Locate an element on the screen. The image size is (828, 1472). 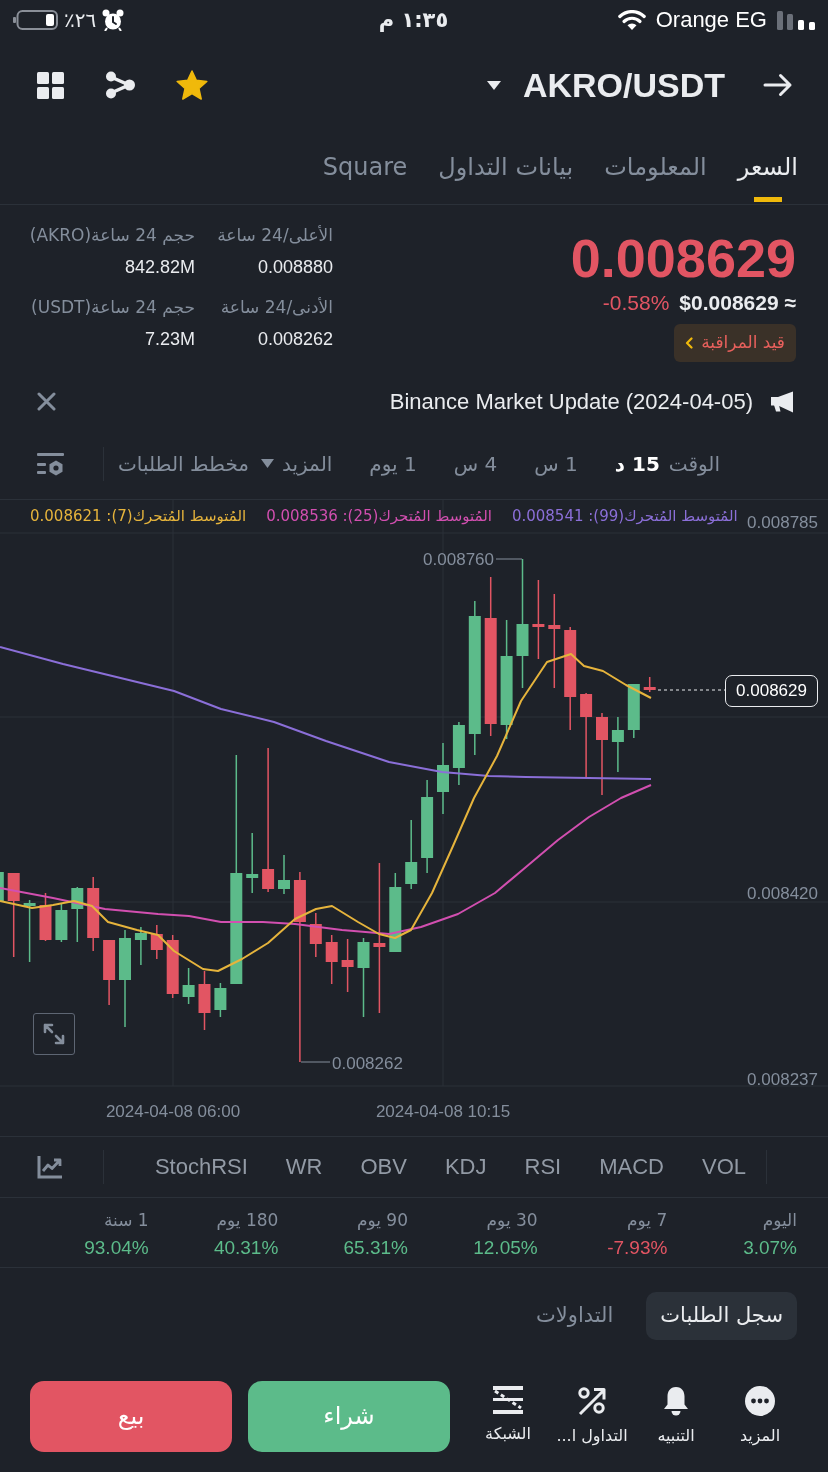
last-price-tag: 0.008629 is located at coordinates (771, 691).